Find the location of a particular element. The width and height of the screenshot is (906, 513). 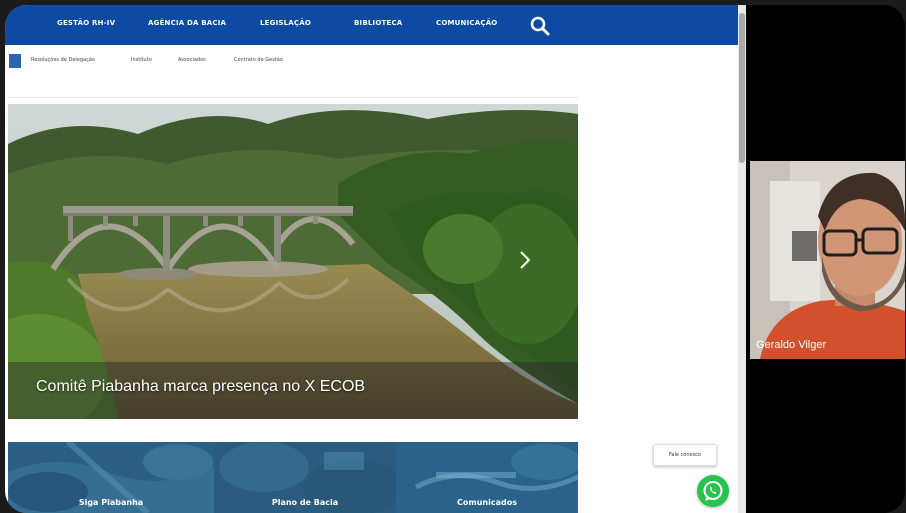

nav-gestao: GESTÃO RH-IV is located at coordinates (86, 23).